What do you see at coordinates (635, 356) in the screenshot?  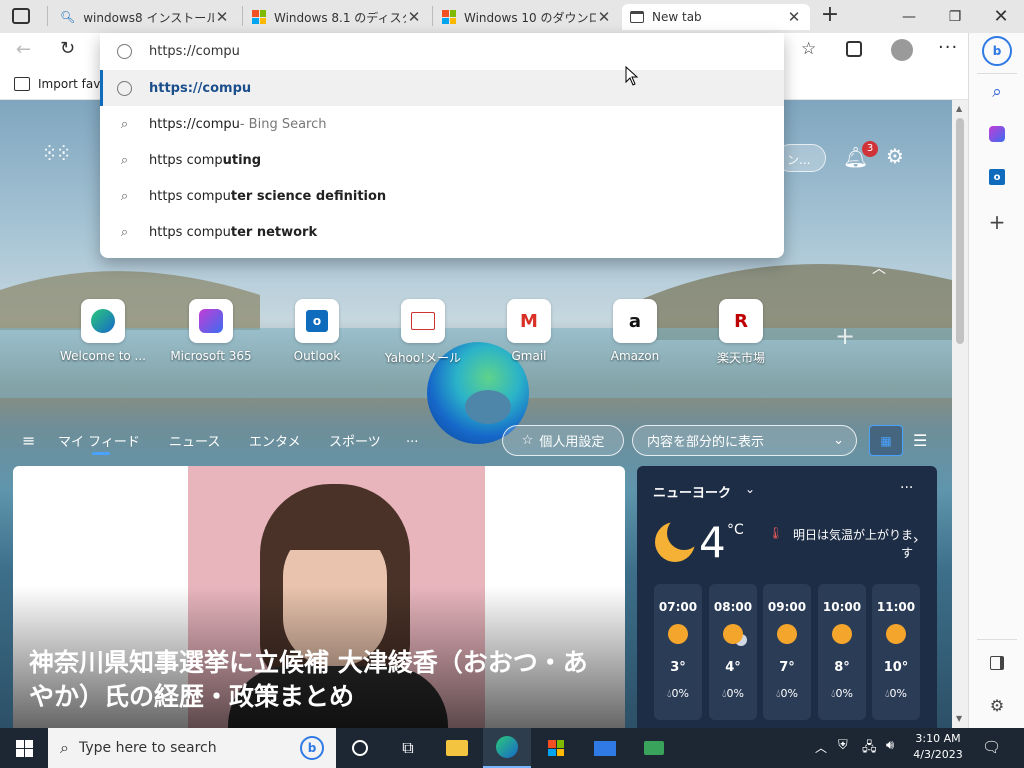 I see `quick-link-label: Amazon` at bounding box center [635, 356].